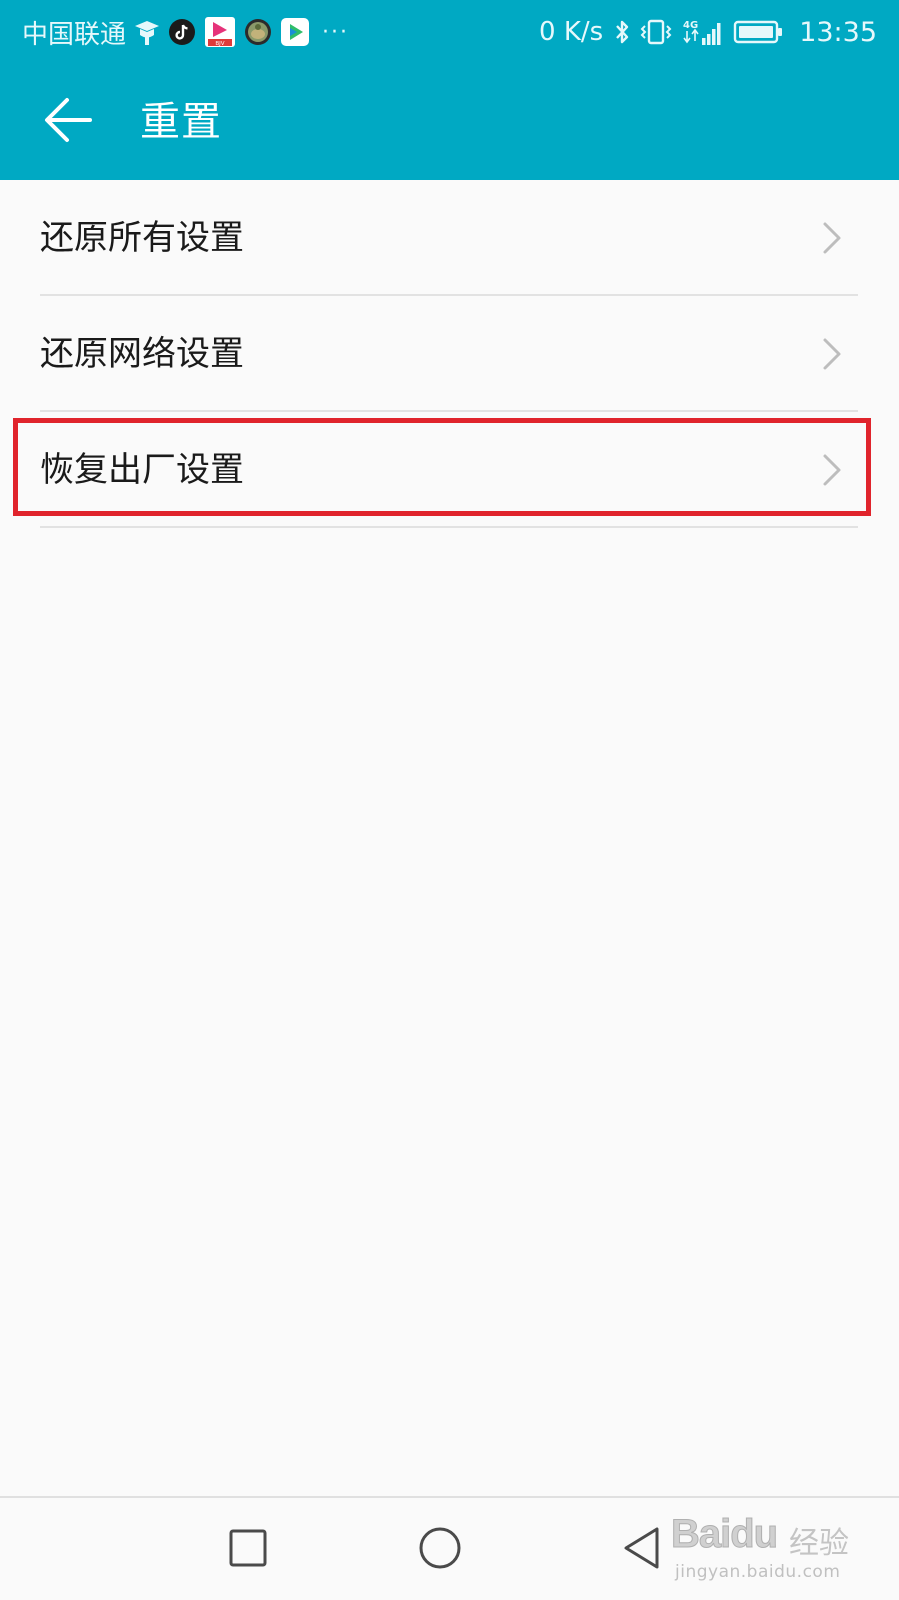  I want to click on back-triangle-icon, so click(642, 1550).